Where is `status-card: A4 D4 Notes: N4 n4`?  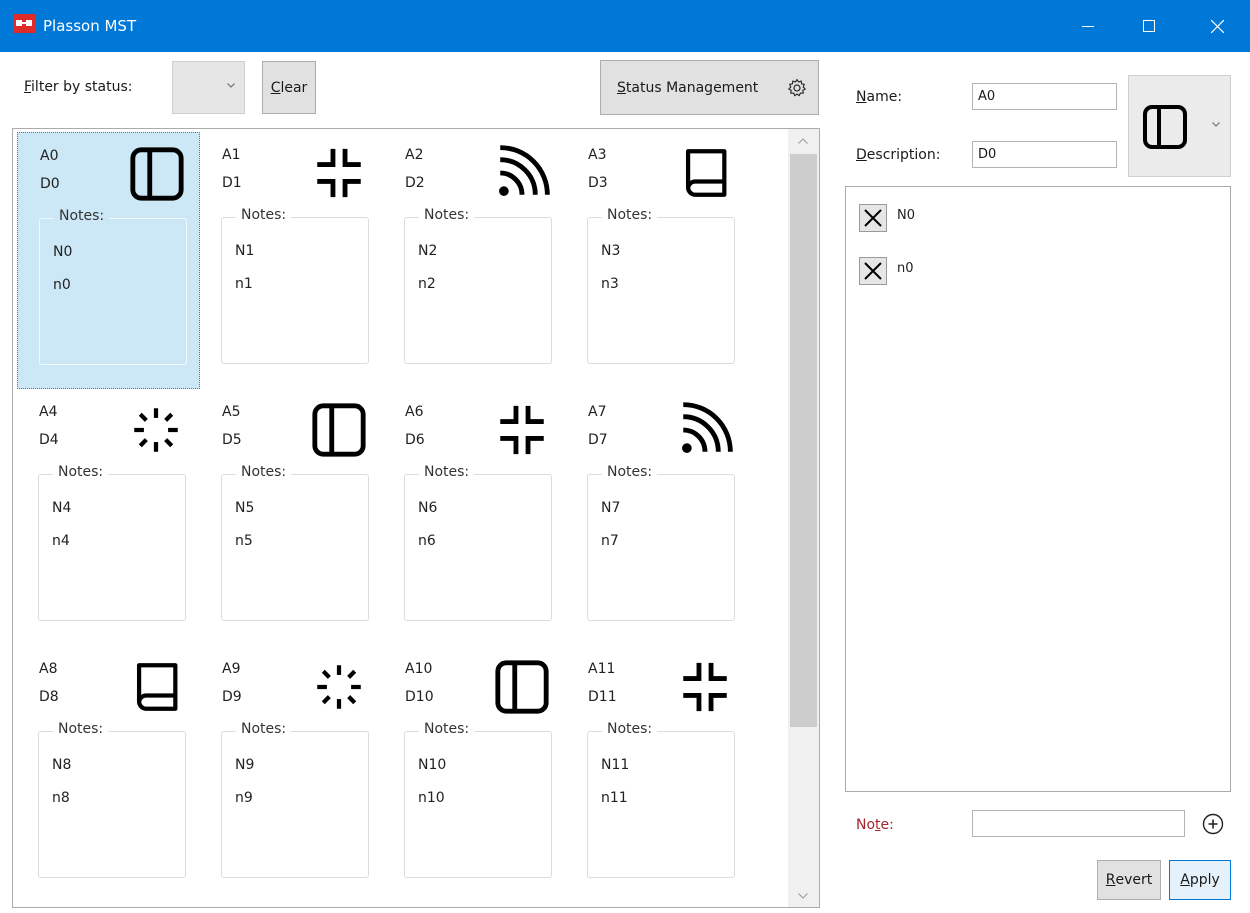 status-card: A4 D4 Notes: N4 n4 is located at coordinates (108, 517).